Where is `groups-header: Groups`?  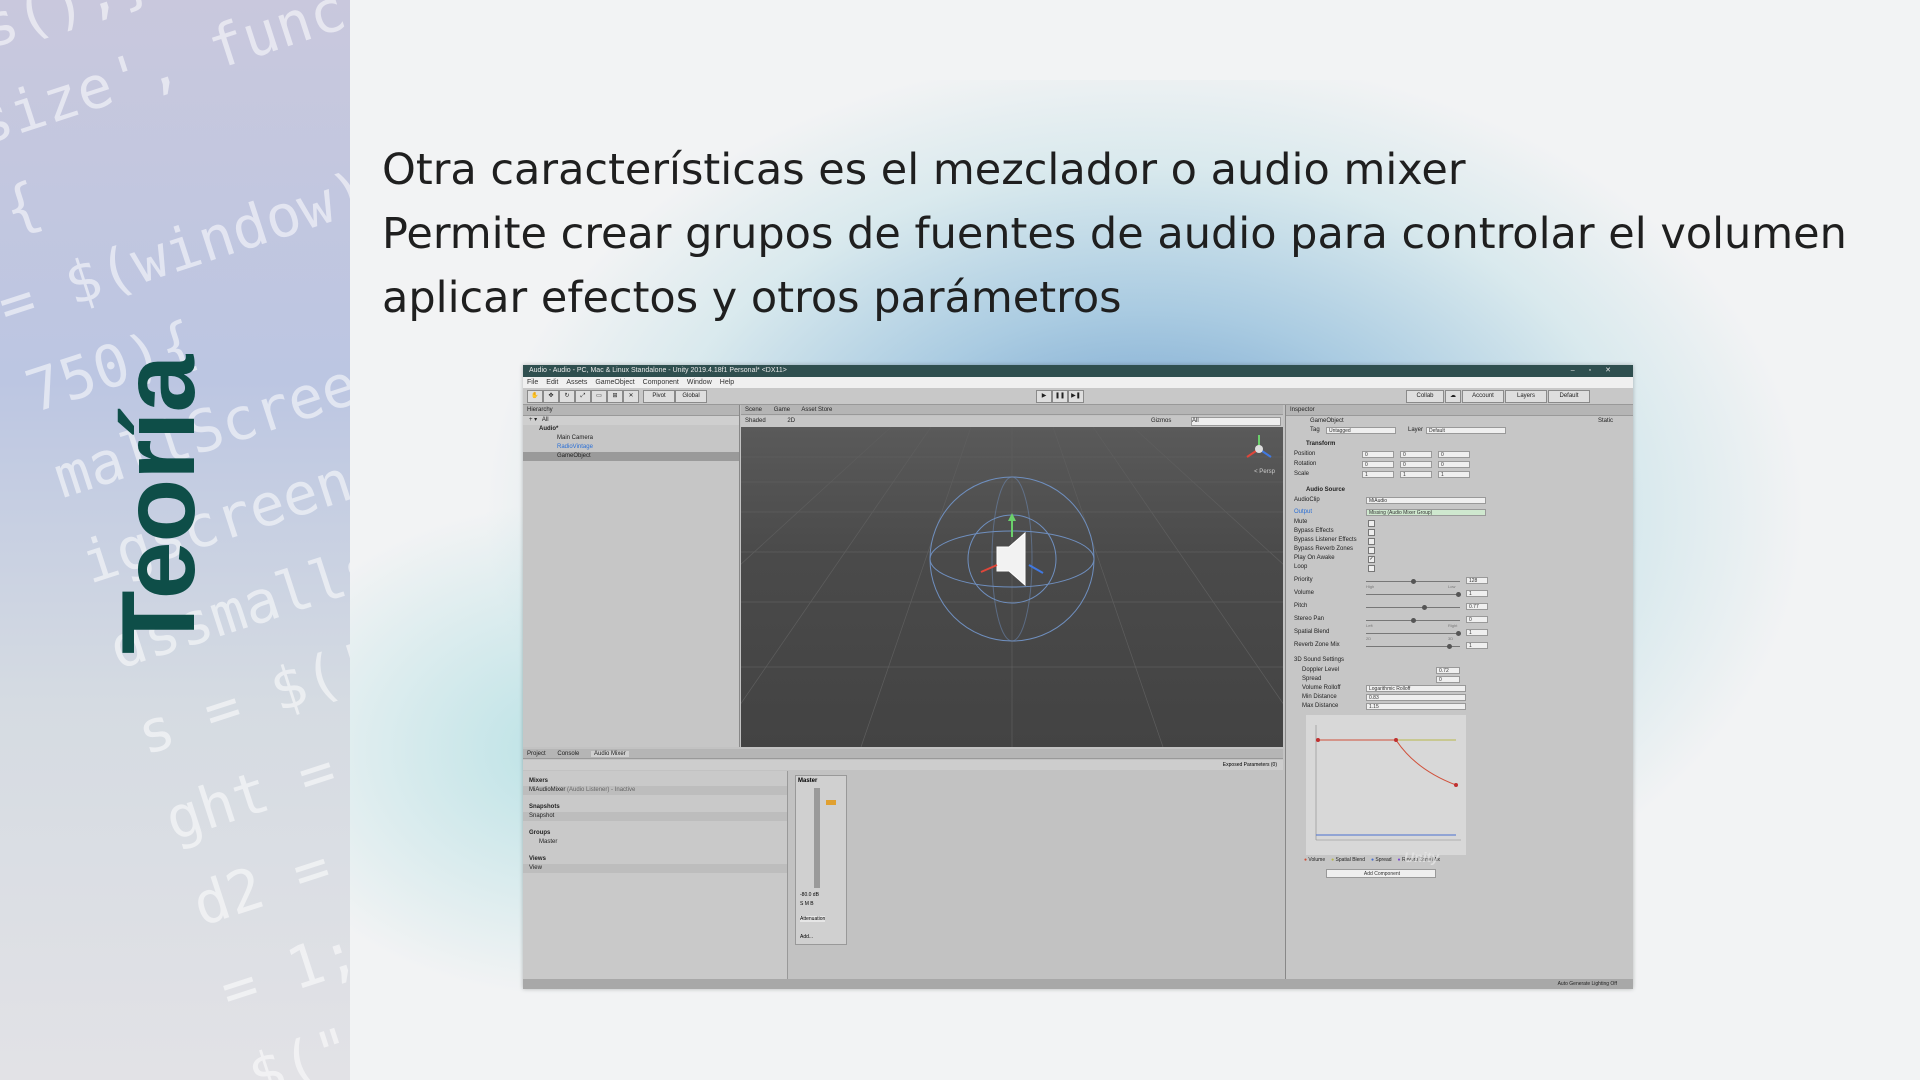 groups-header: Groups is located at coordinates (655, 833).